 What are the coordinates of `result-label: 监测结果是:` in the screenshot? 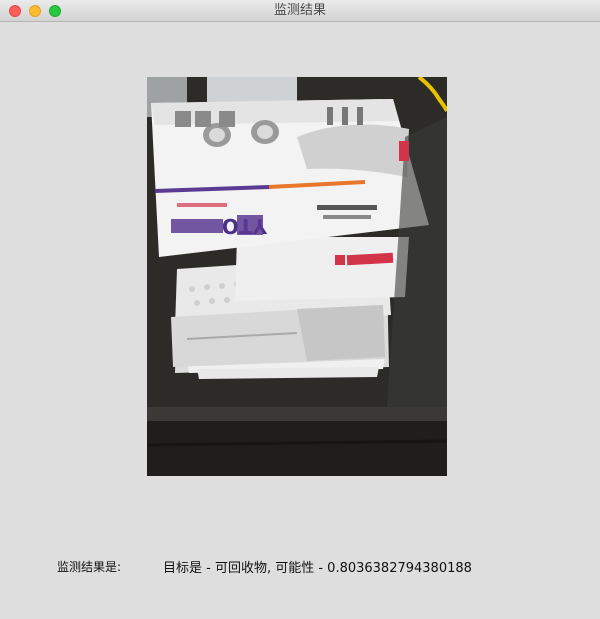 It's located at (89, 567).